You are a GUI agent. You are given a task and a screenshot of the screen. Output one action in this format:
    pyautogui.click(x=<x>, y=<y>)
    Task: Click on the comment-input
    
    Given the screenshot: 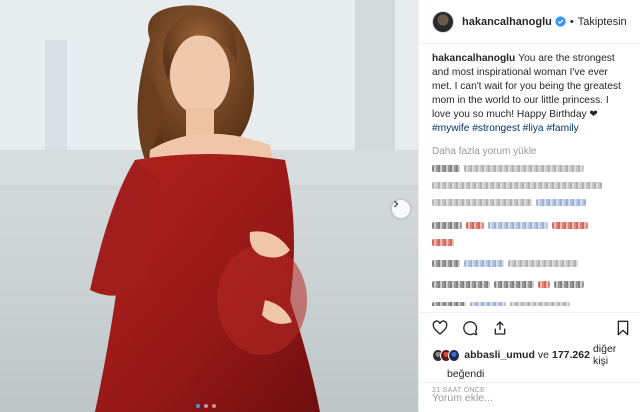 What is the action you would take?
    pyautogui.click(x=530, y=397)
    